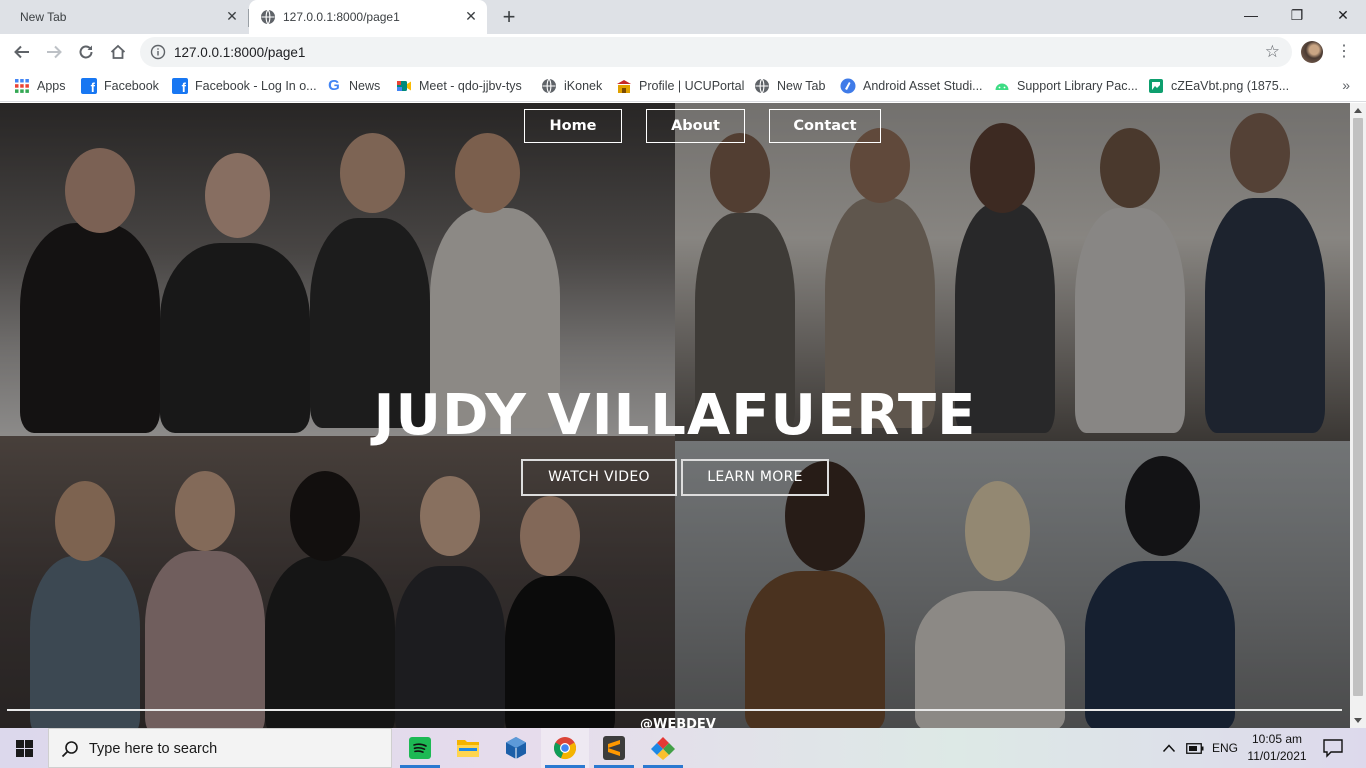 Image resolution: width=1366 pixels, height=768 pixels. Describe the element at coordinates (1225, 748) in the screenshot. I see `language-indicator: ENG` at that location.